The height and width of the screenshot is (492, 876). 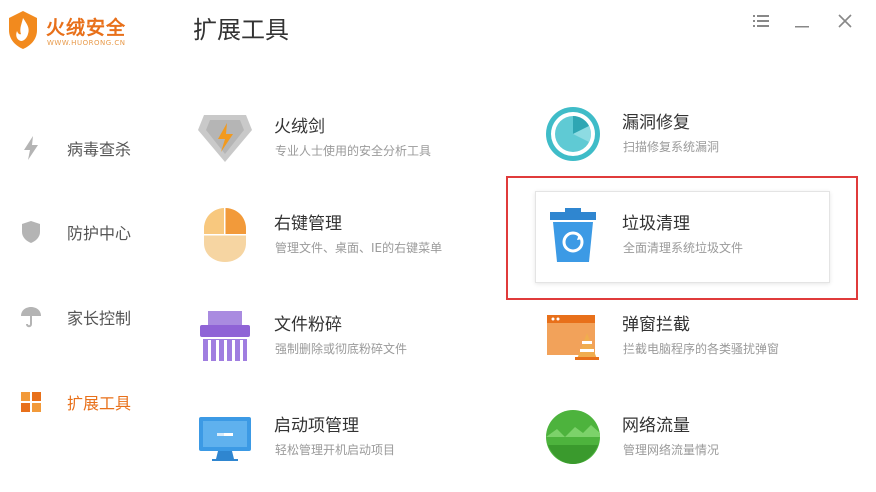 I want to click on tool-title: 火绒剑, so click(x=299, y=127).